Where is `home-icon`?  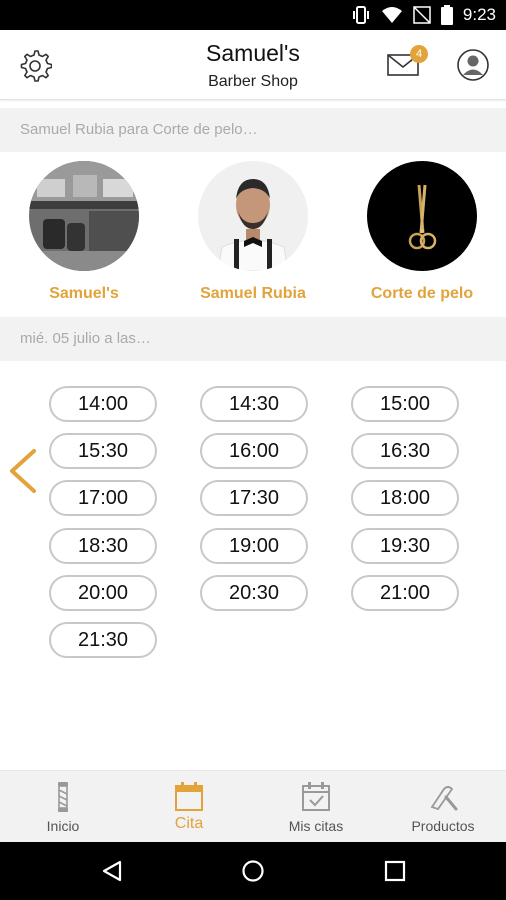
home-icon is located at coordinates (253, 871).